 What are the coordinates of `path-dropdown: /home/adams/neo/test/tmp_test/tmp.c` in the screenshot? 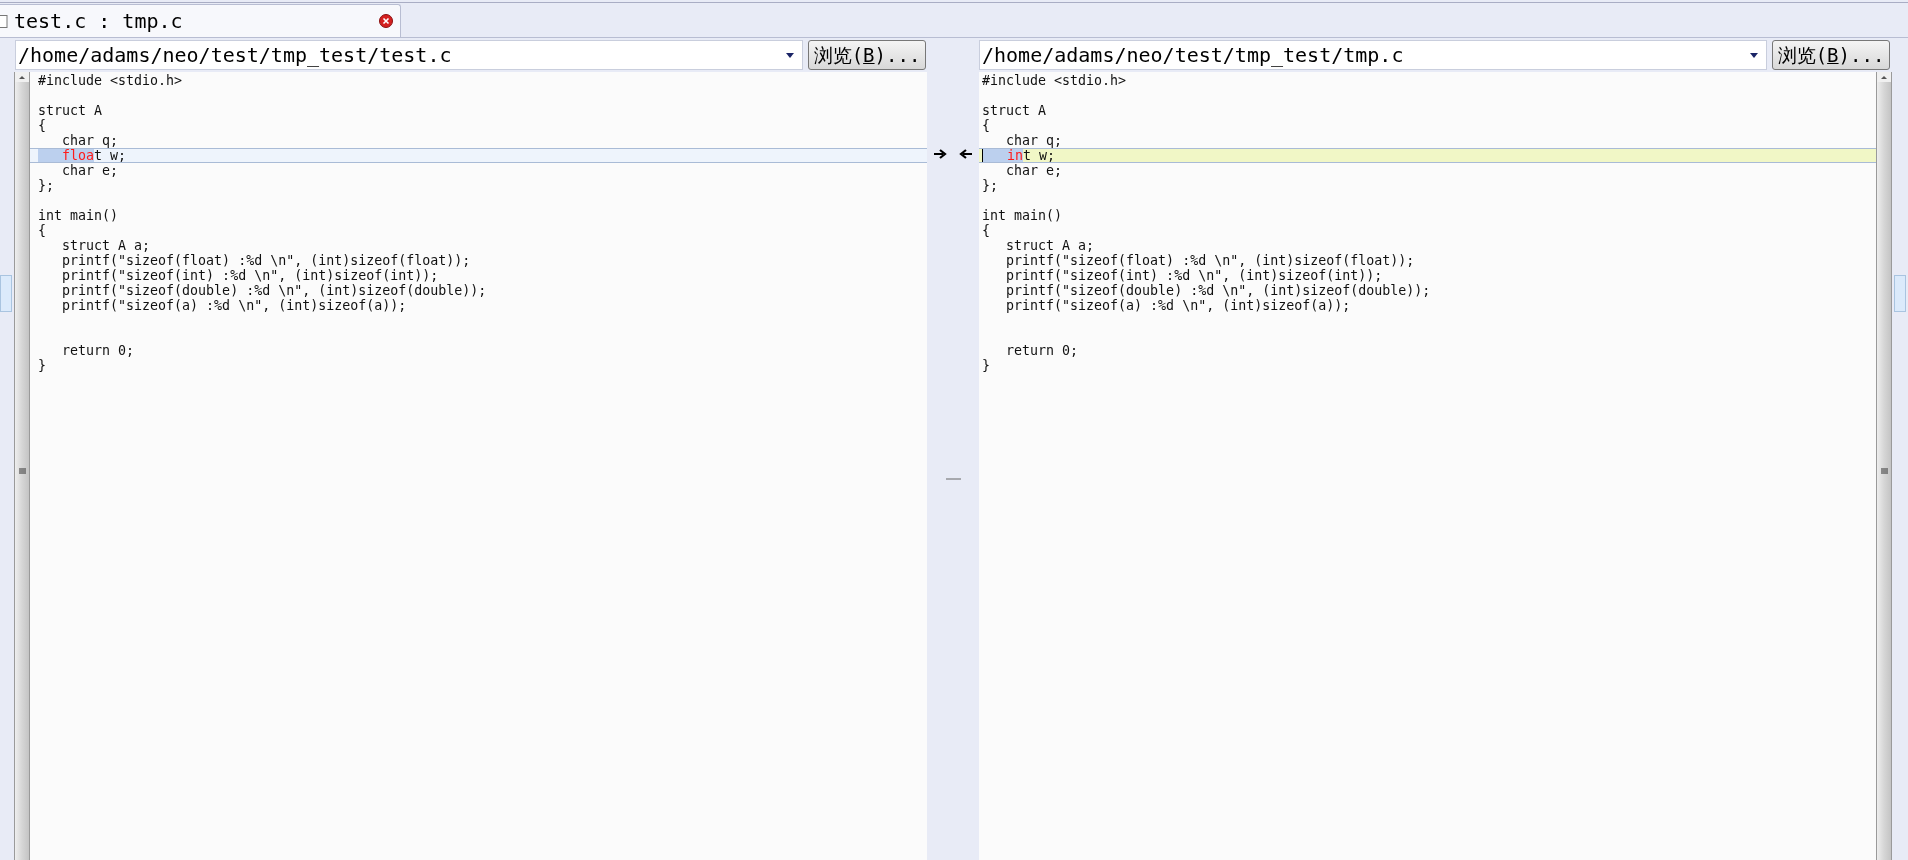 It's located at (1373, 55).